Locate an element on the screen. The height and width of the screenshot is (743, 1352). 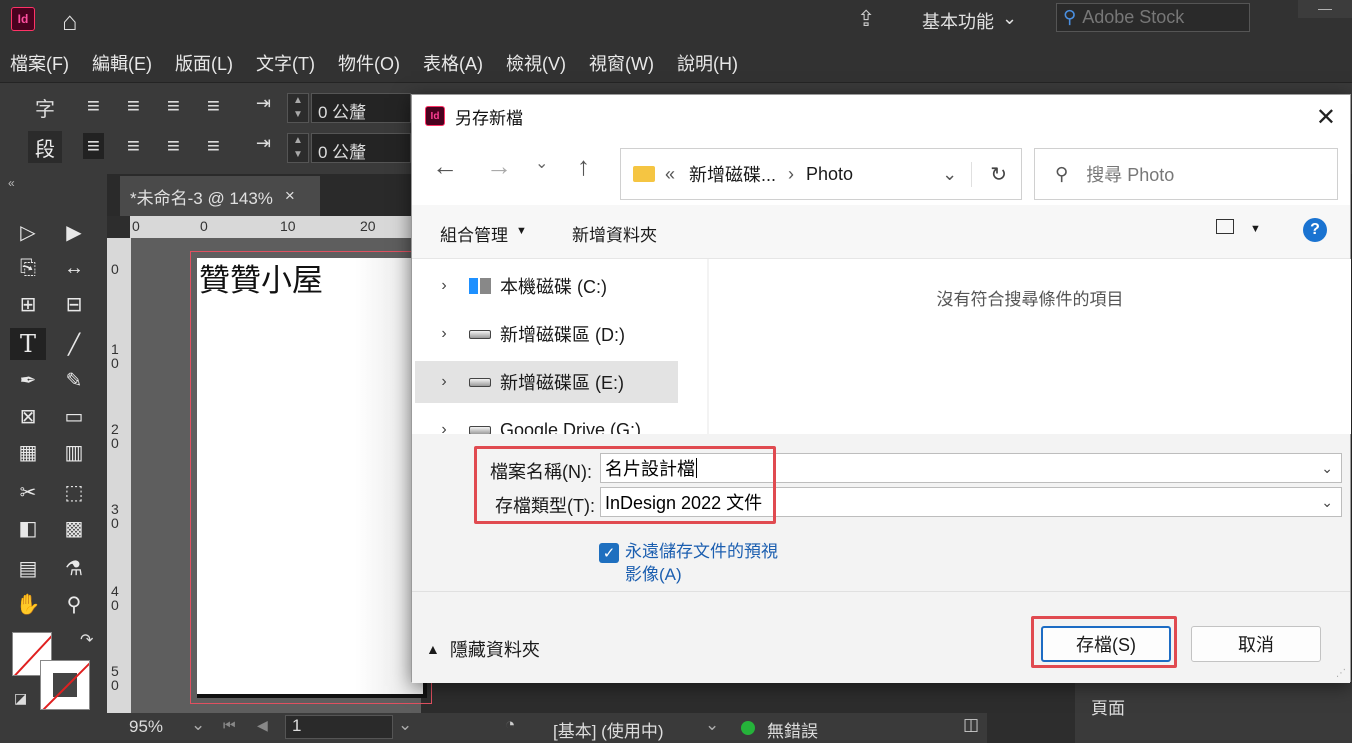
help-icon: ? is located at coordinates (1315, 230).